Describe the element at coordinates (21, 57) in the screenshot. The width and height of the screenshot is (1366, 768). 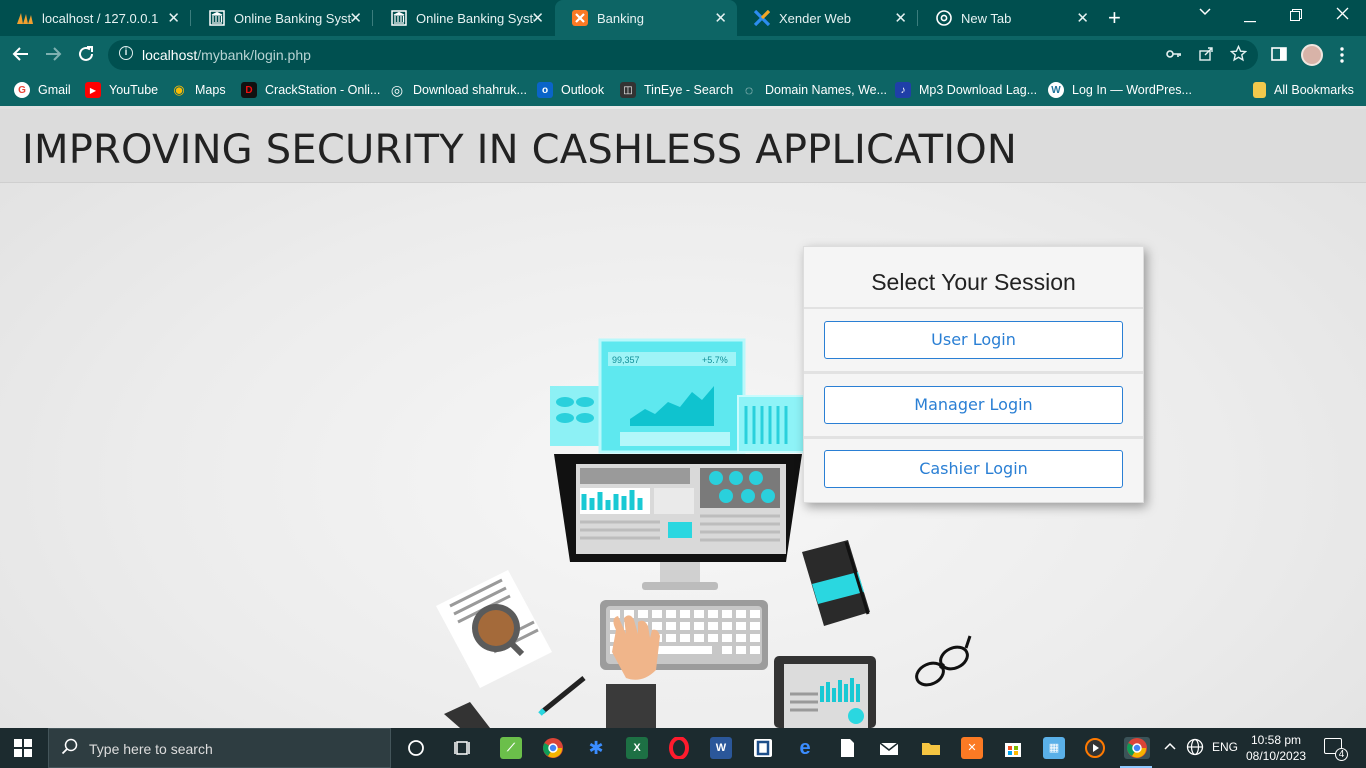
I see `back-icon` at that location.